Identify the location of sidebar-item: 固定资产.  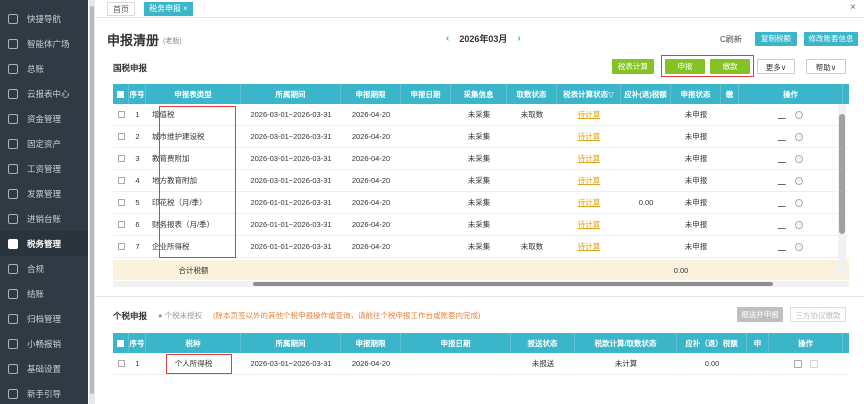
(44, 143).